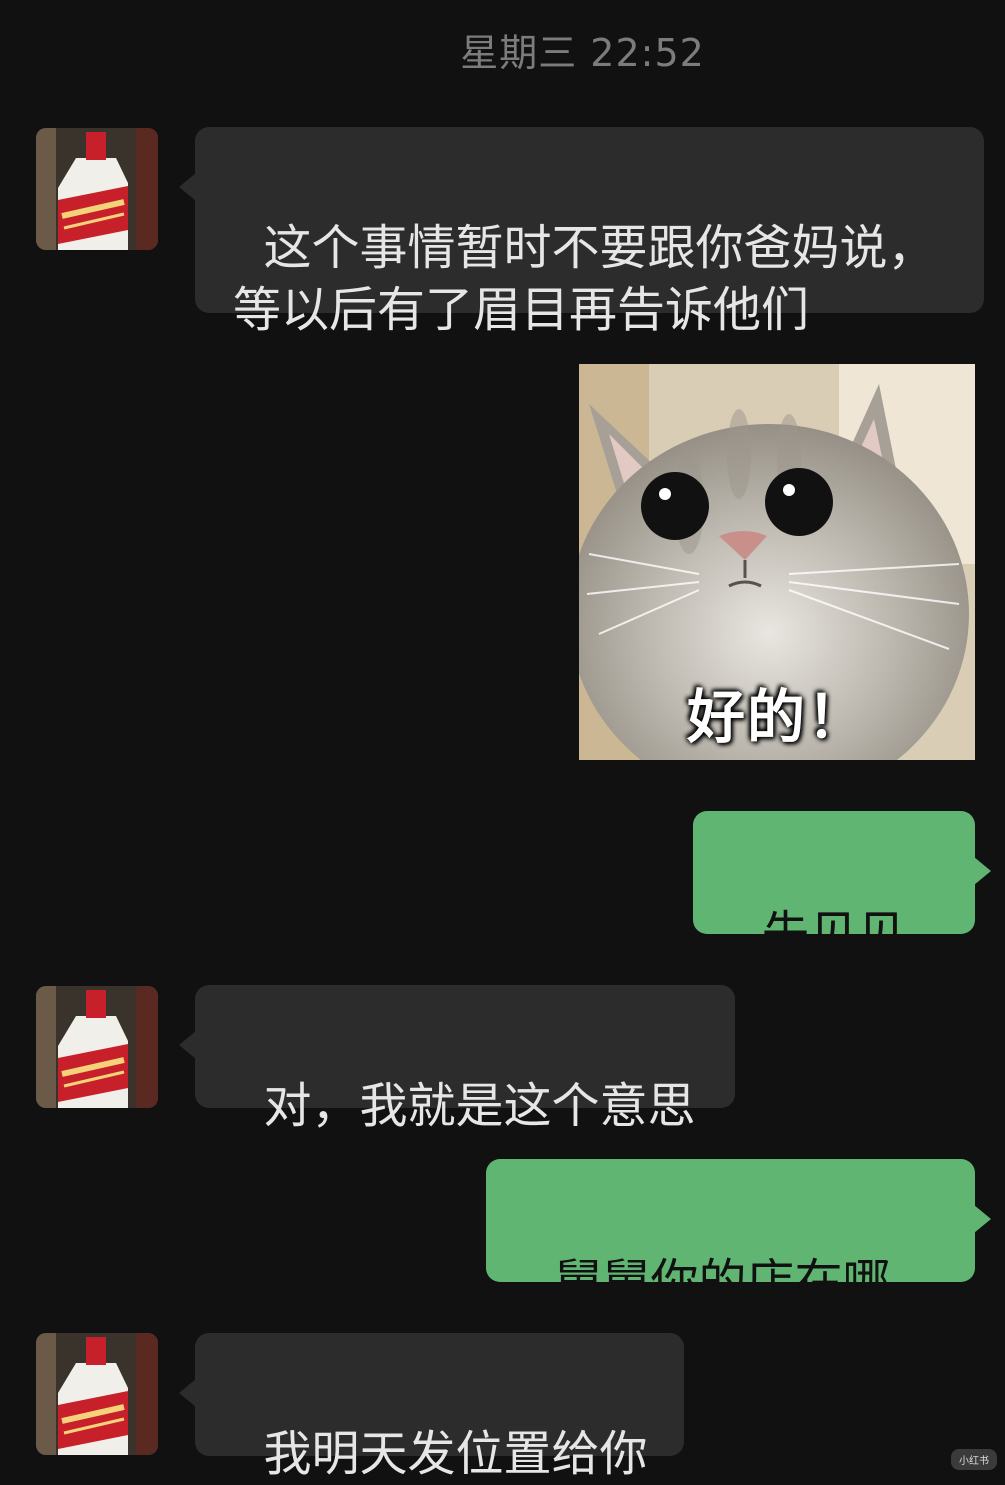 The image size is (1005, 1485). Describe the element at coordinates (457, 1059) in the screenshot. I see `incoming-message-bubble: 对，我就是这个意思` at that location.